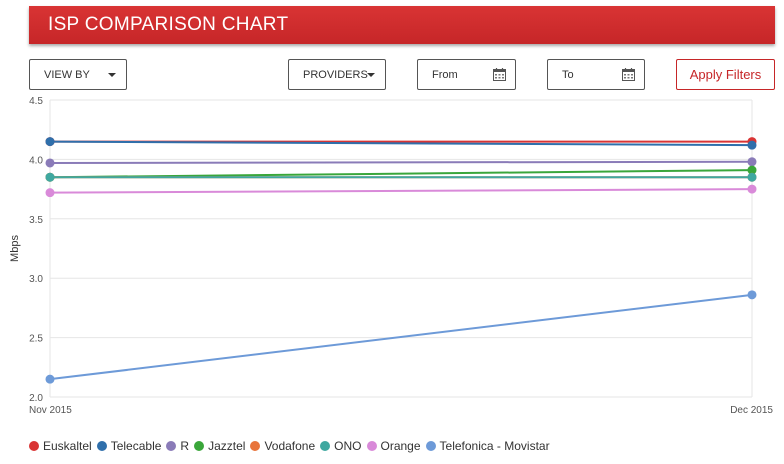 This screenshot has width=784, height=464. What do you see at coordinates (751, 410) in the screenshot?
I see `x-tick-label: Dec 2015` at bounding box center [751, 410].